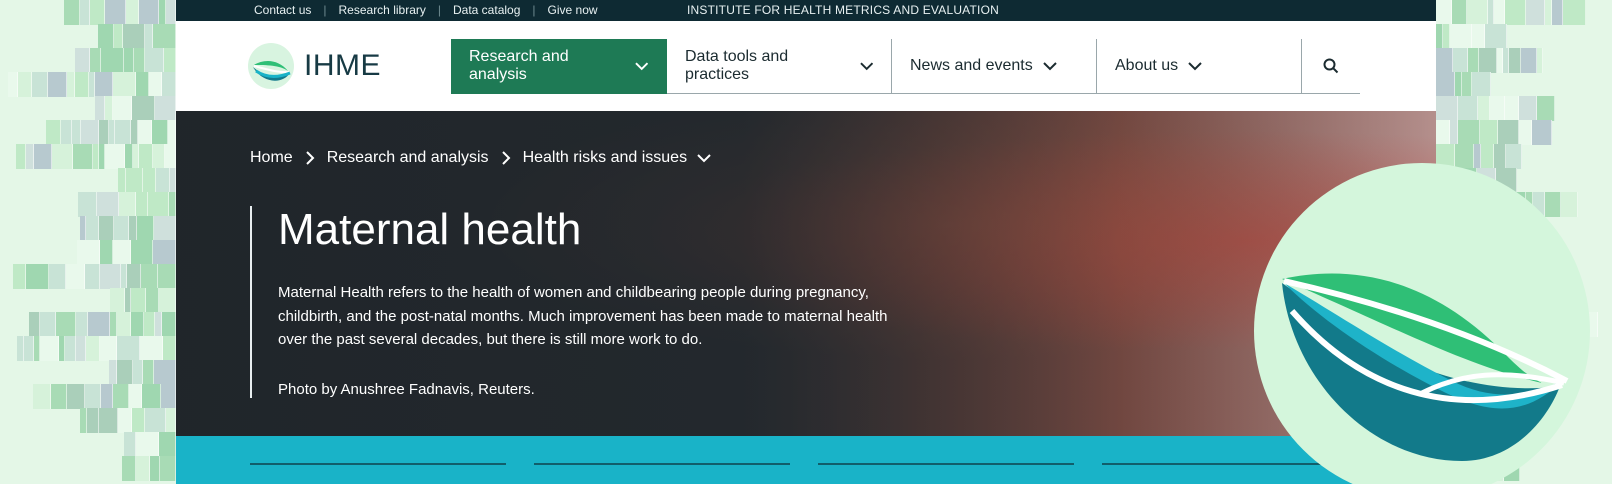 This screenshot has height=484, width=1612. I want to click on nav-data-tools-and-practices: Data tools and practices, so click(779, 66).